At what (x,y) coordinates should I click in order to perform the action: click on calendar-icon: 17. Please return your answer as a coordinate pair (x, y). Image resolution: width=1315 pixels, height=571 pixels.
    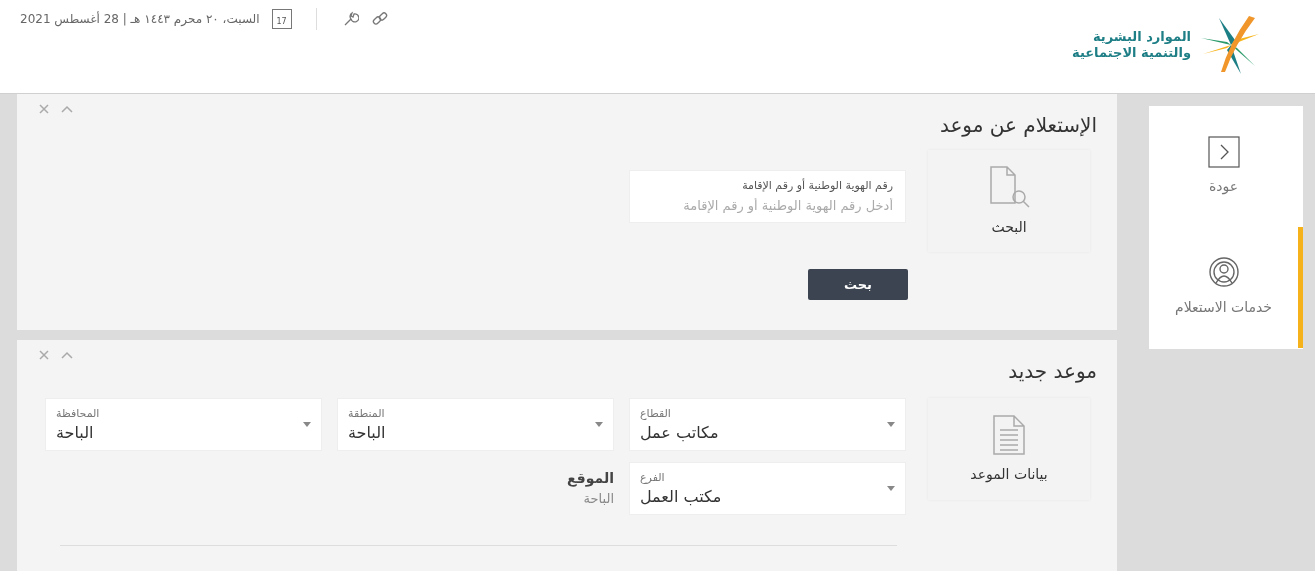
    Looking at the image, I should click on (281, 19).